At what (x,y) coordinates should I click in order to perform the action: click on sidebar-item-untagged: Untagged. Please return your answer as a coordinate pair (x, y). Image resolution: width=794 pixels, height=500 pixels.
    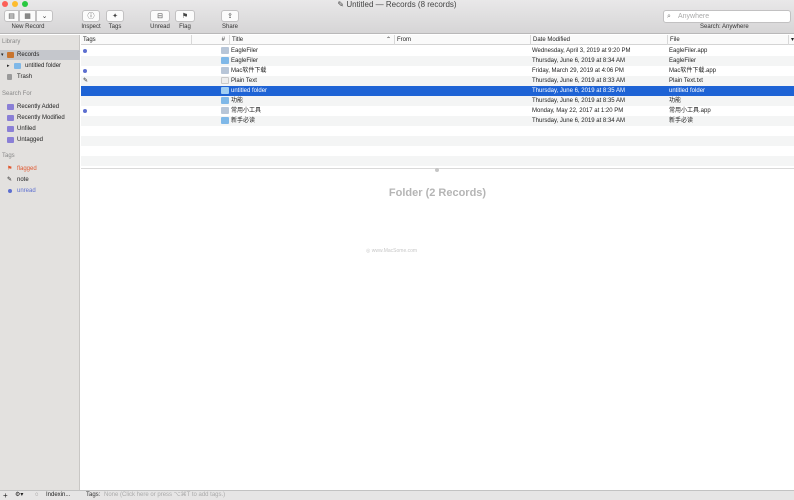
    Looking at the image, I should click on (40, 140).